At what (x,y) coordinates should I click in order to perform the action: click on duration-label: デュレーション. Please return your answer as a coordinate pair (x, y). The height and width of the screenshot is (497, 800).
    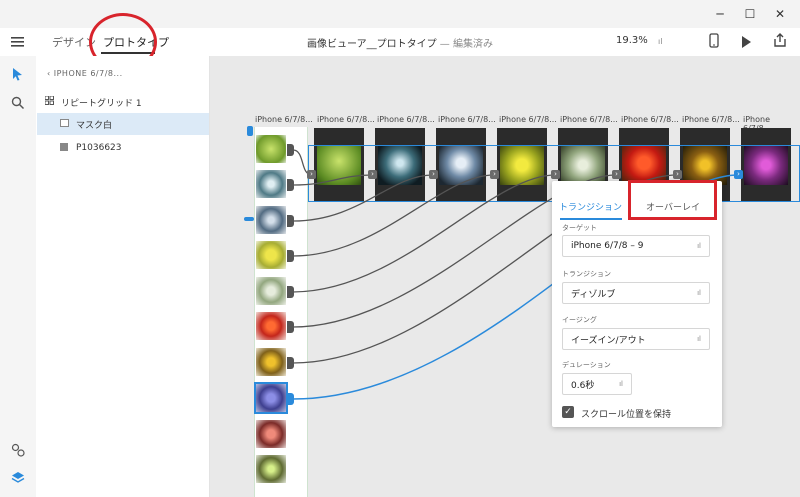
    Looking at the image, I should click on (586, 365).